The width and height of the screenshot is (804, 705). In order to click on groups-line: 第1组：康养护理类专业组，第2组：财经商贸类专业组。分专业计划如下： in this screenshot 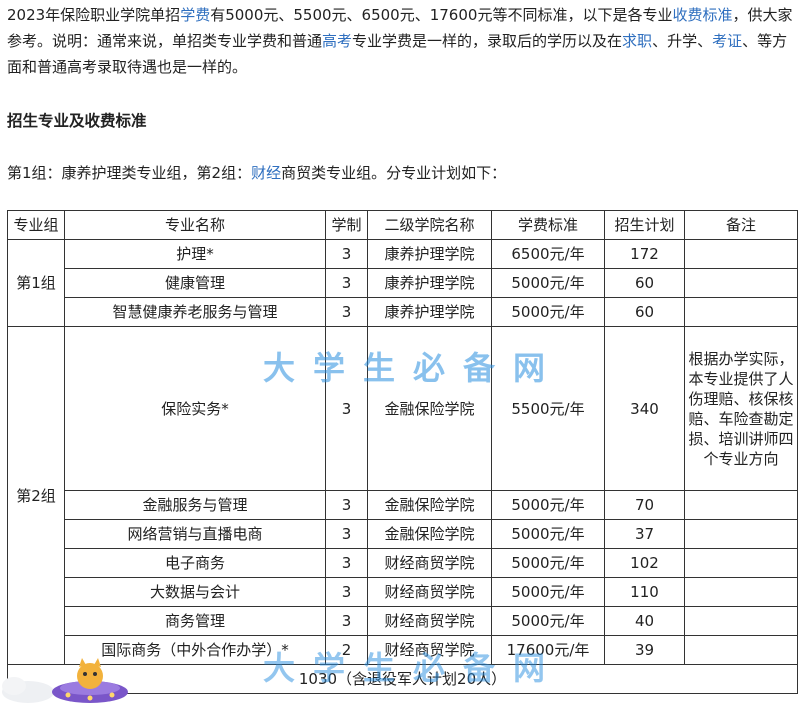, I will do `click(402, 173)`.